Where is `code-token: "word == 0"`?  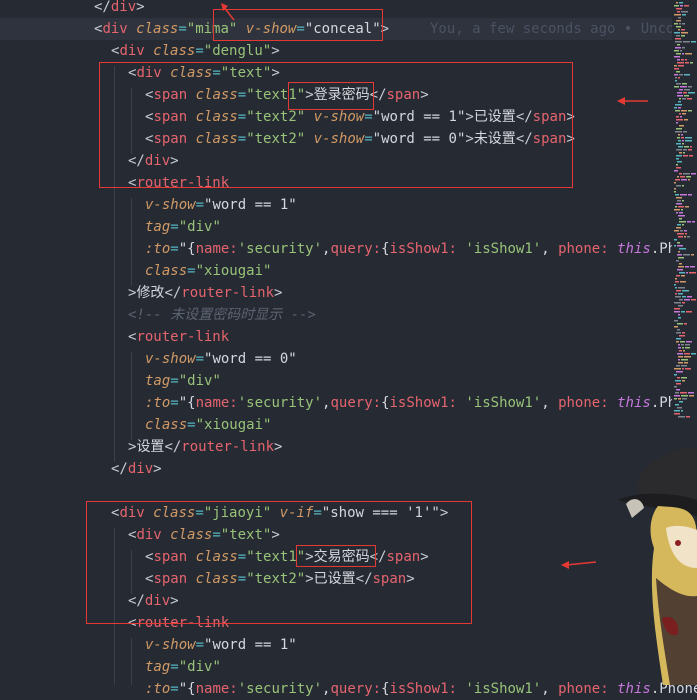
code-token: "word == 0" is located at coordinates (250, 359).